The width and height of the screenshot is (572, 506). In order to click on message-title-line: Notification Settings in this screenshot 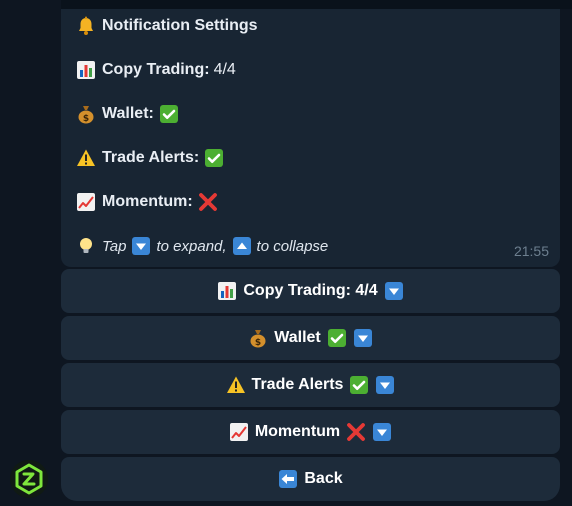, I will do `click(167, 26)`.